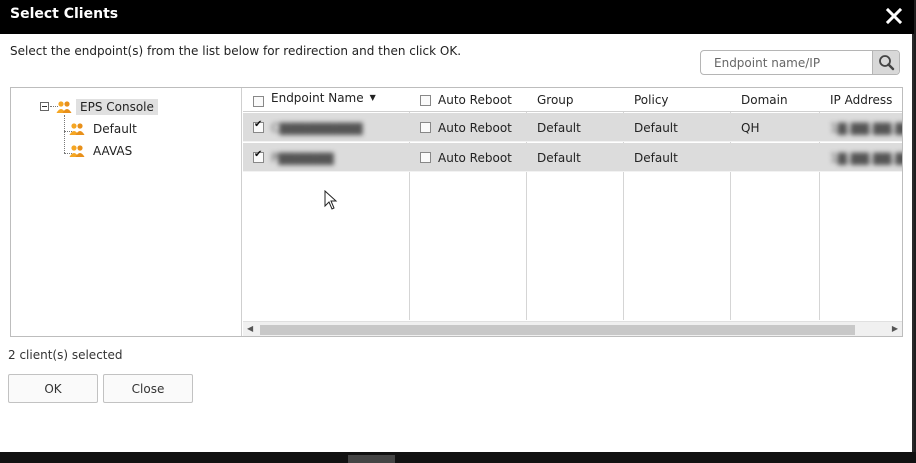 This screenshot has width=916, height=463. I want to click on dialog-title: Select Clients, so click(64, 14).